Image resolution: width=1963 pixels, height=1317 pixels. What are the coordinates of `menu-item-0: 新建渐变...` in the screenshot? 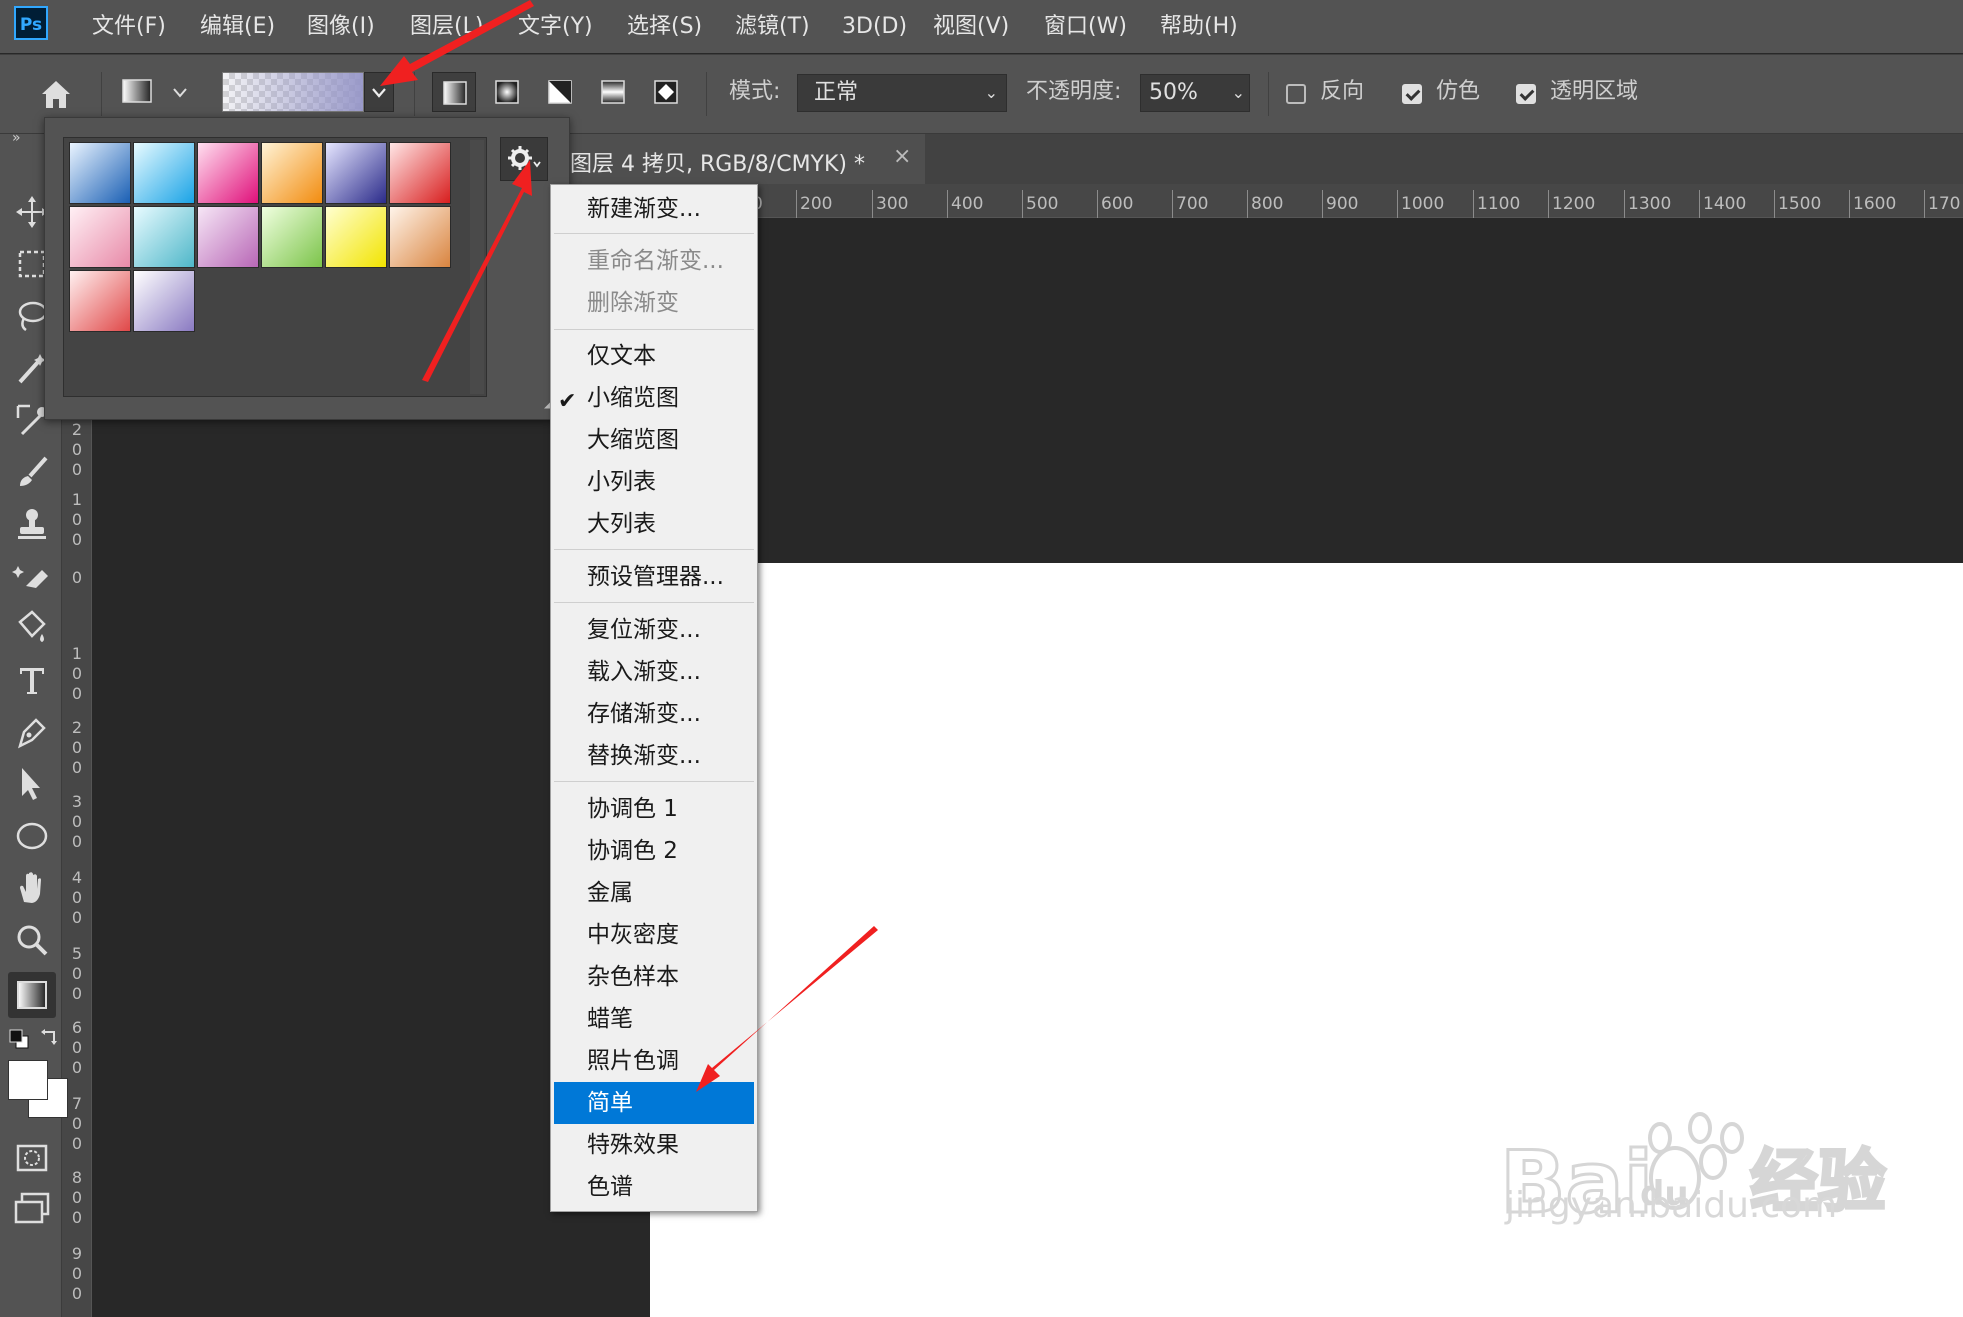 It's located at (654, 209).